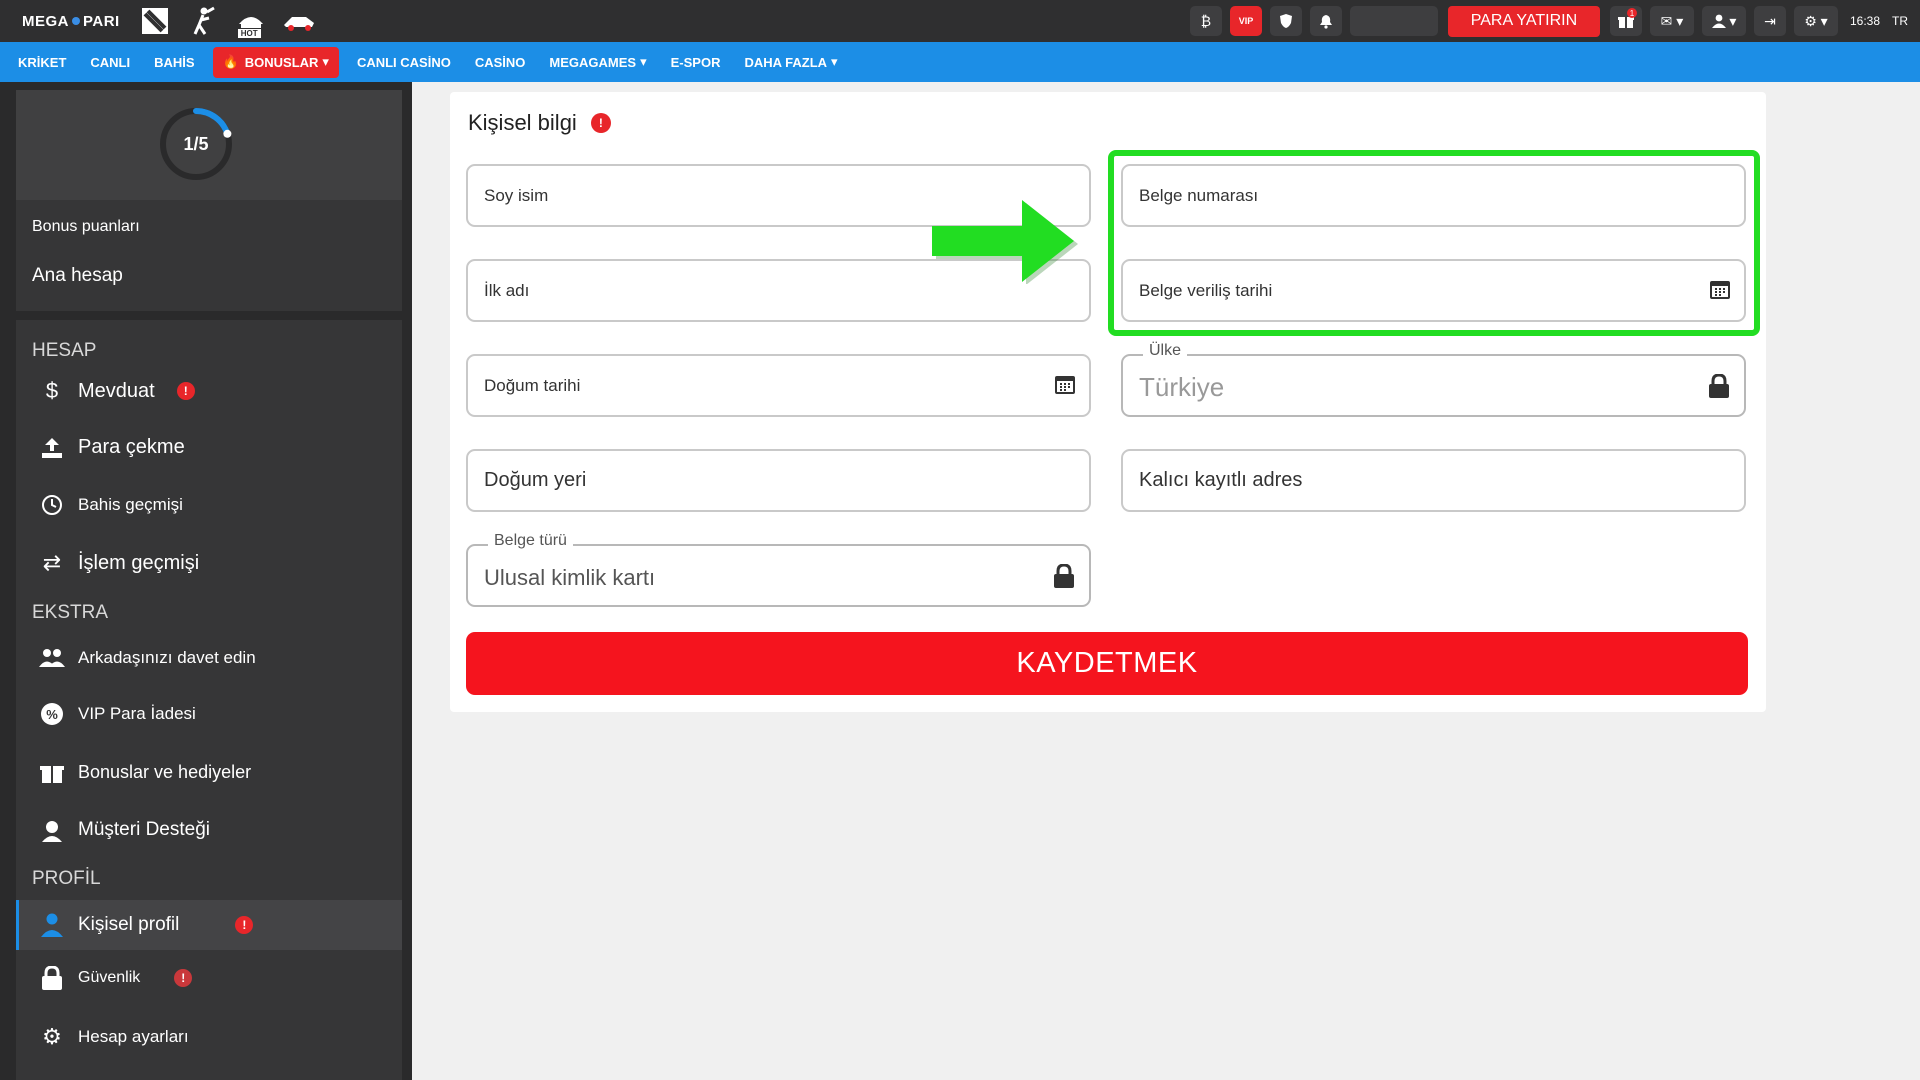  Describe the element at coordinates (167, 657) in the screenshot. I see `menu-invite-label: Arkadaşınızı davet edin` at that location.